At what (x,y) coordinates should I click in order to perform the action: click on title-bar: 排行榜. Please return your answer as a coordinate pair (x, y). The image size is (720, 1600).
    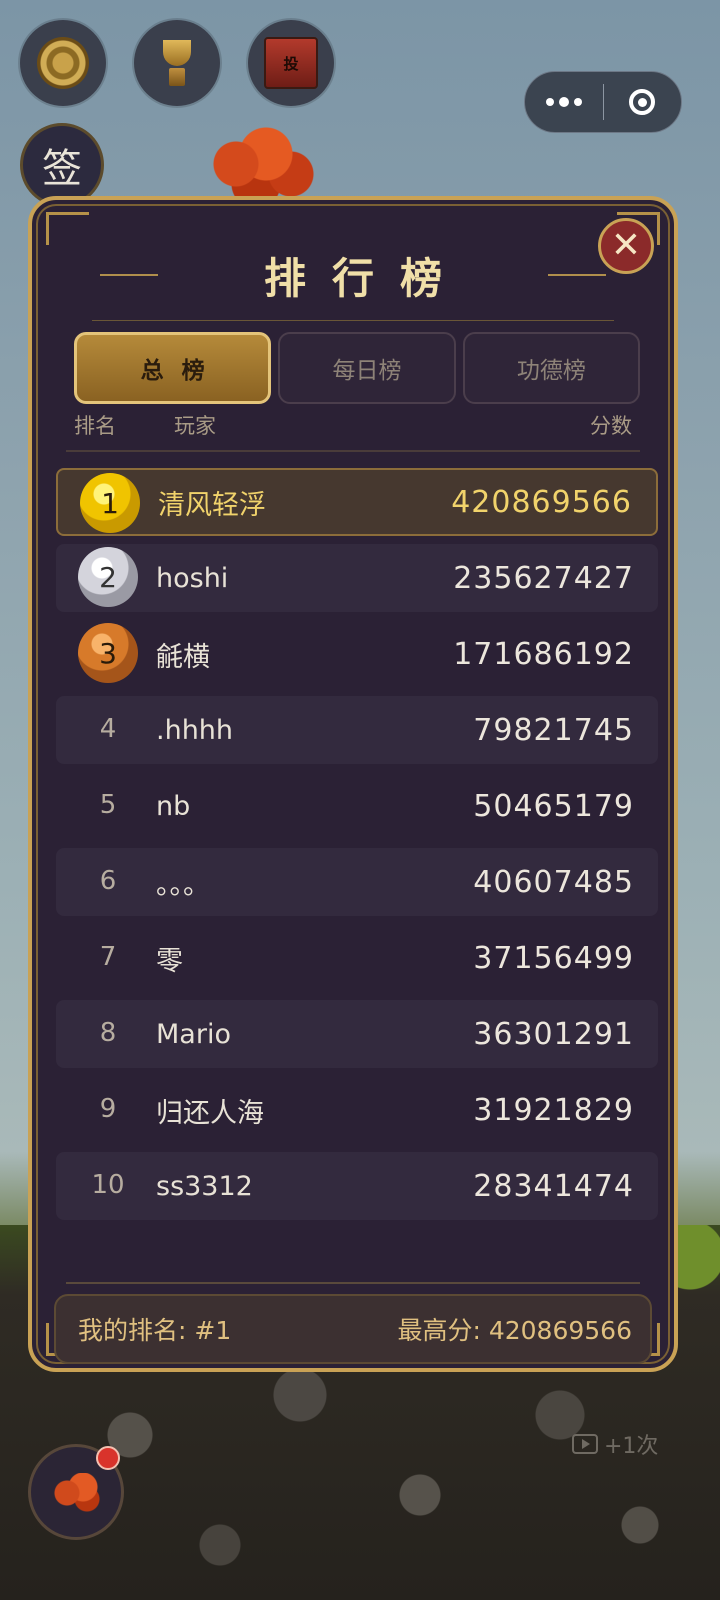
    Looking at the image, I should click on (353, 275).